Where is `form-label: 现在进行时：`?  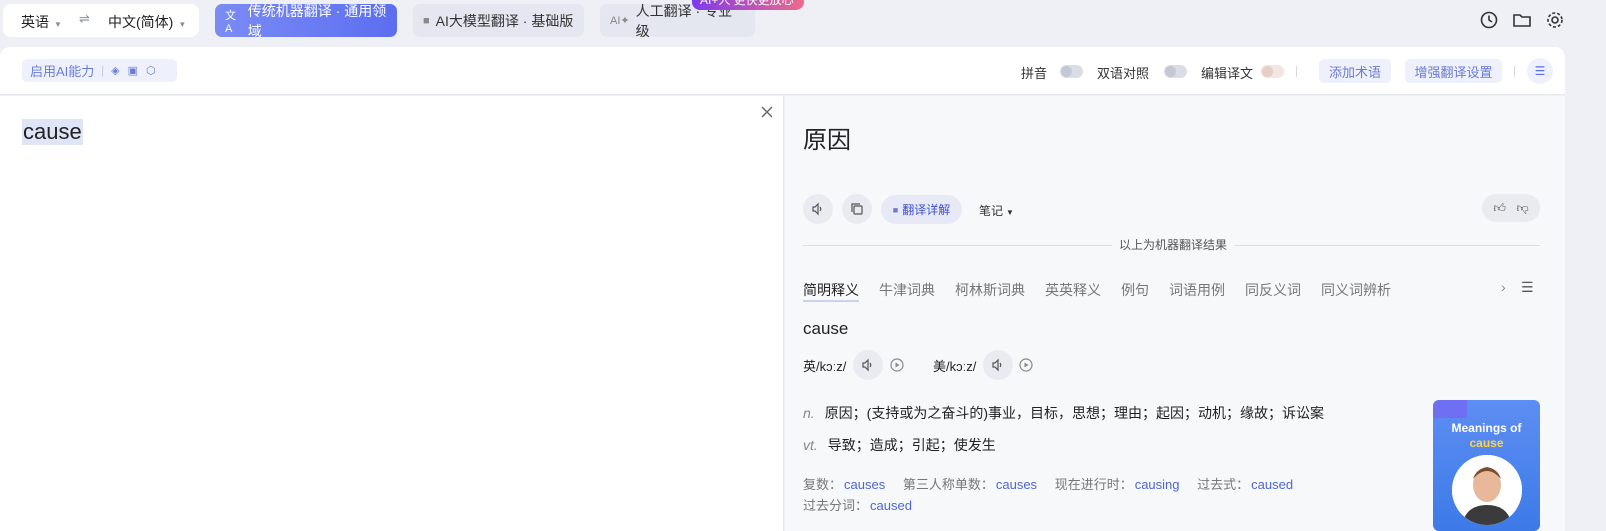 form-label: 现在进行时： is located at coordinates (1093, 484).